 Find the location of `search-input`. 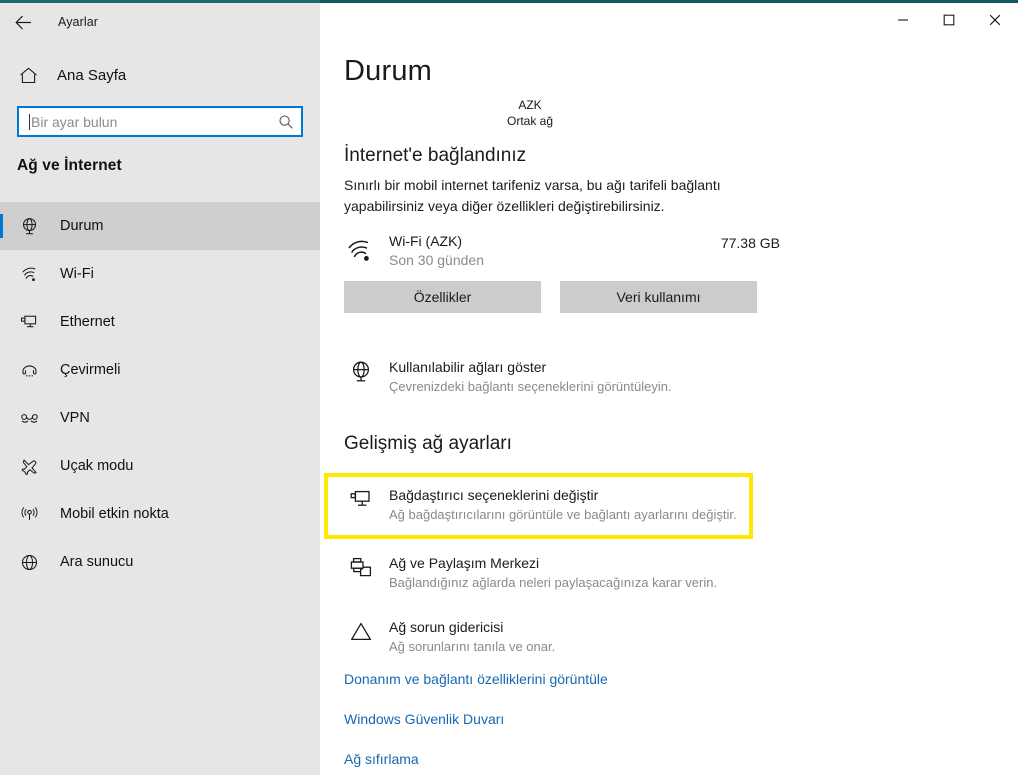

search-input is located at coordinates (150, 121).